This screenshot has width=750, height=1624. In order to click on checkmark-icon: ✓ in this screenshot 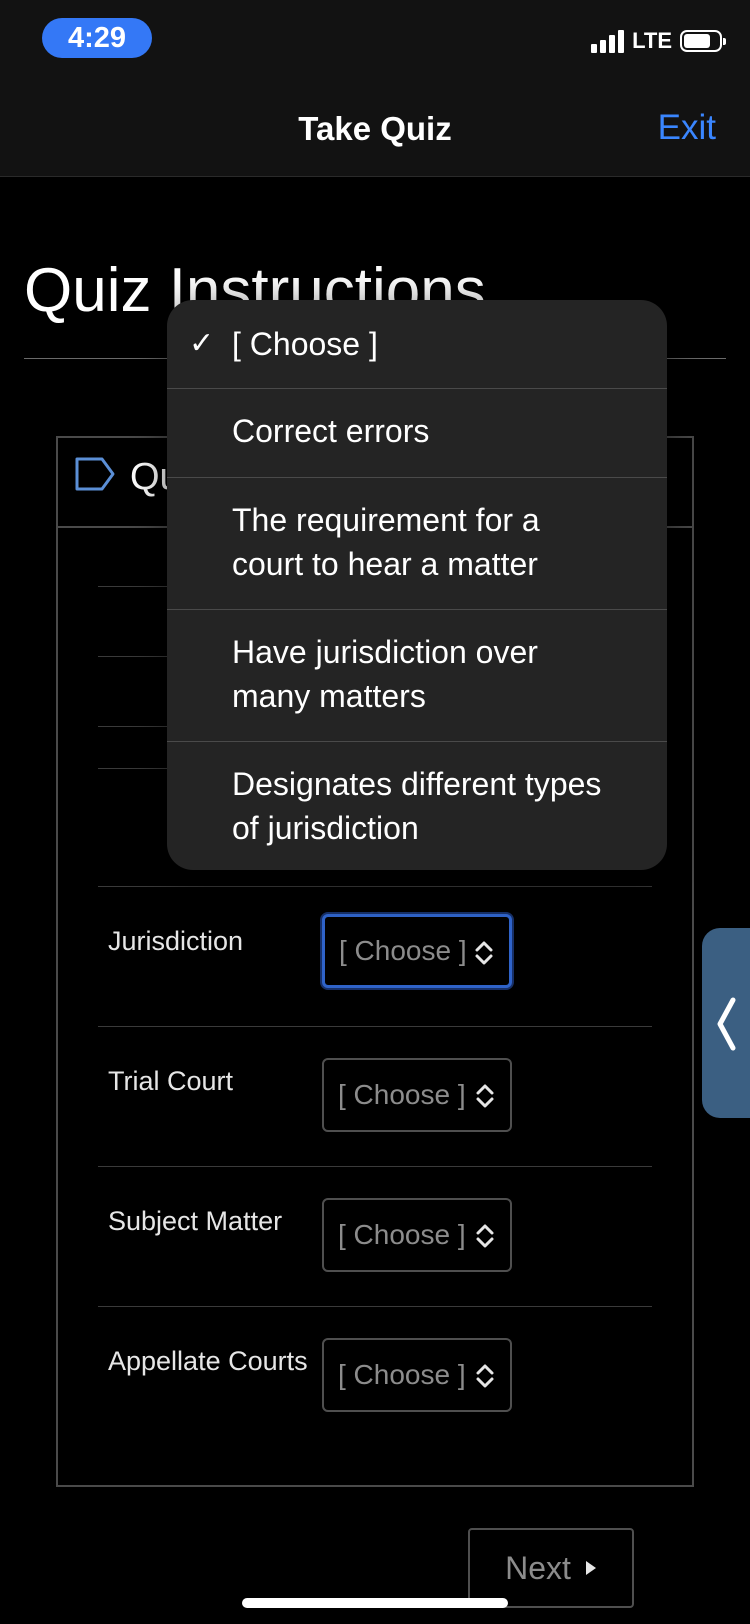, I will do `click(202, 343)`.